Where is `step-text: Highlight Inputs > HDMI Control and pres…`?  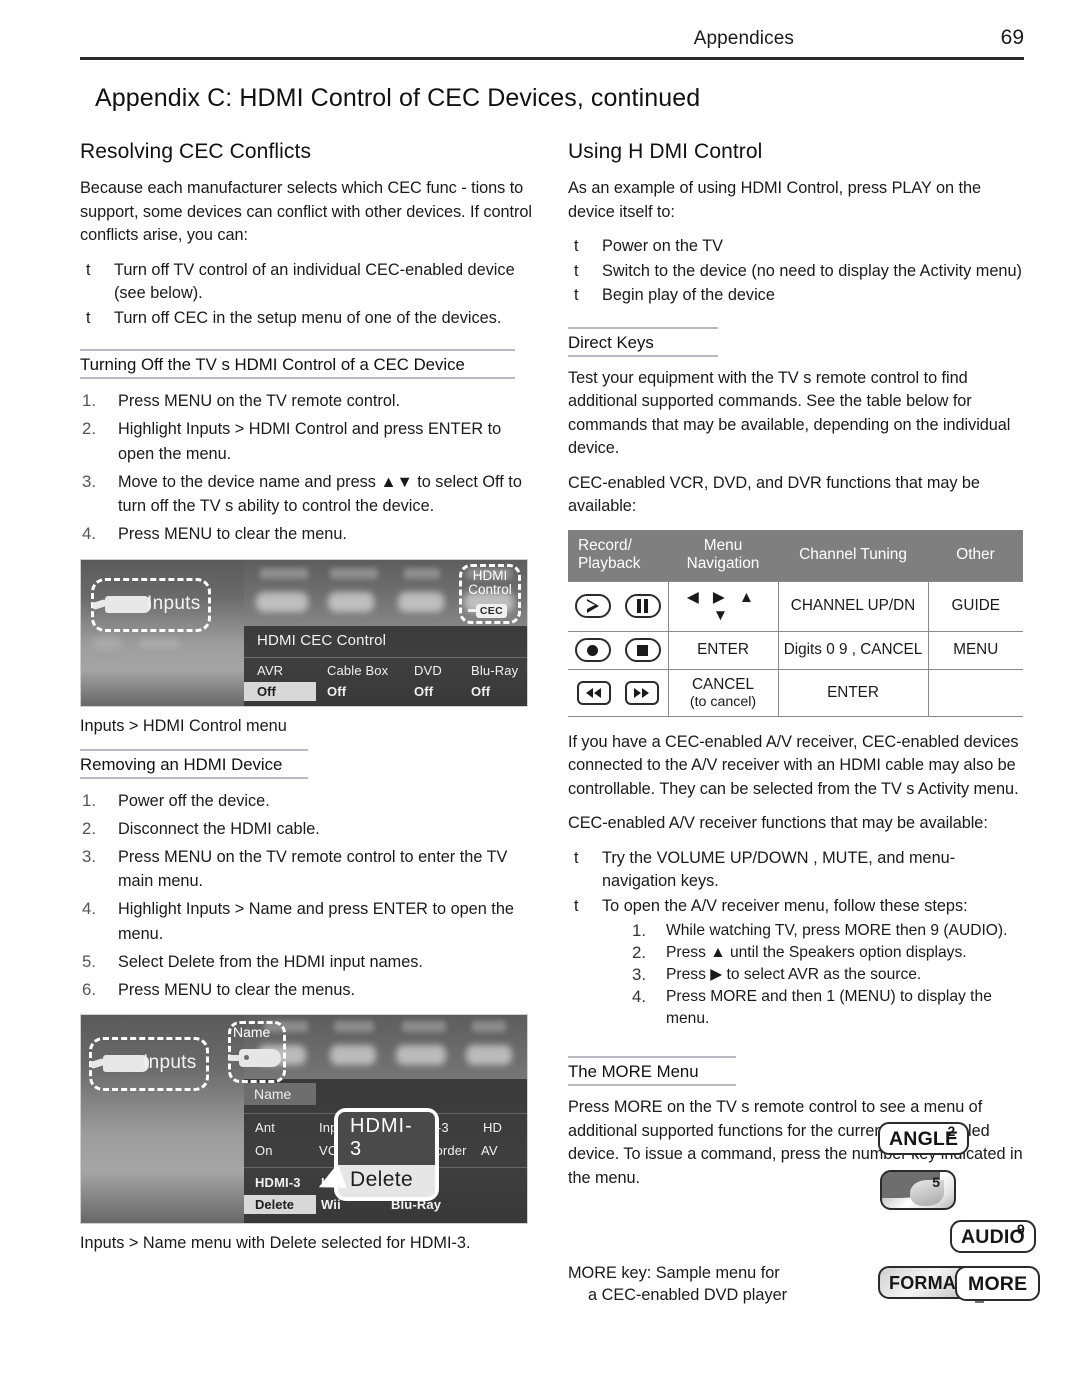 step-text: Highlight Inputs > HDMI Control and pres… is located at coordinates (310, 441).